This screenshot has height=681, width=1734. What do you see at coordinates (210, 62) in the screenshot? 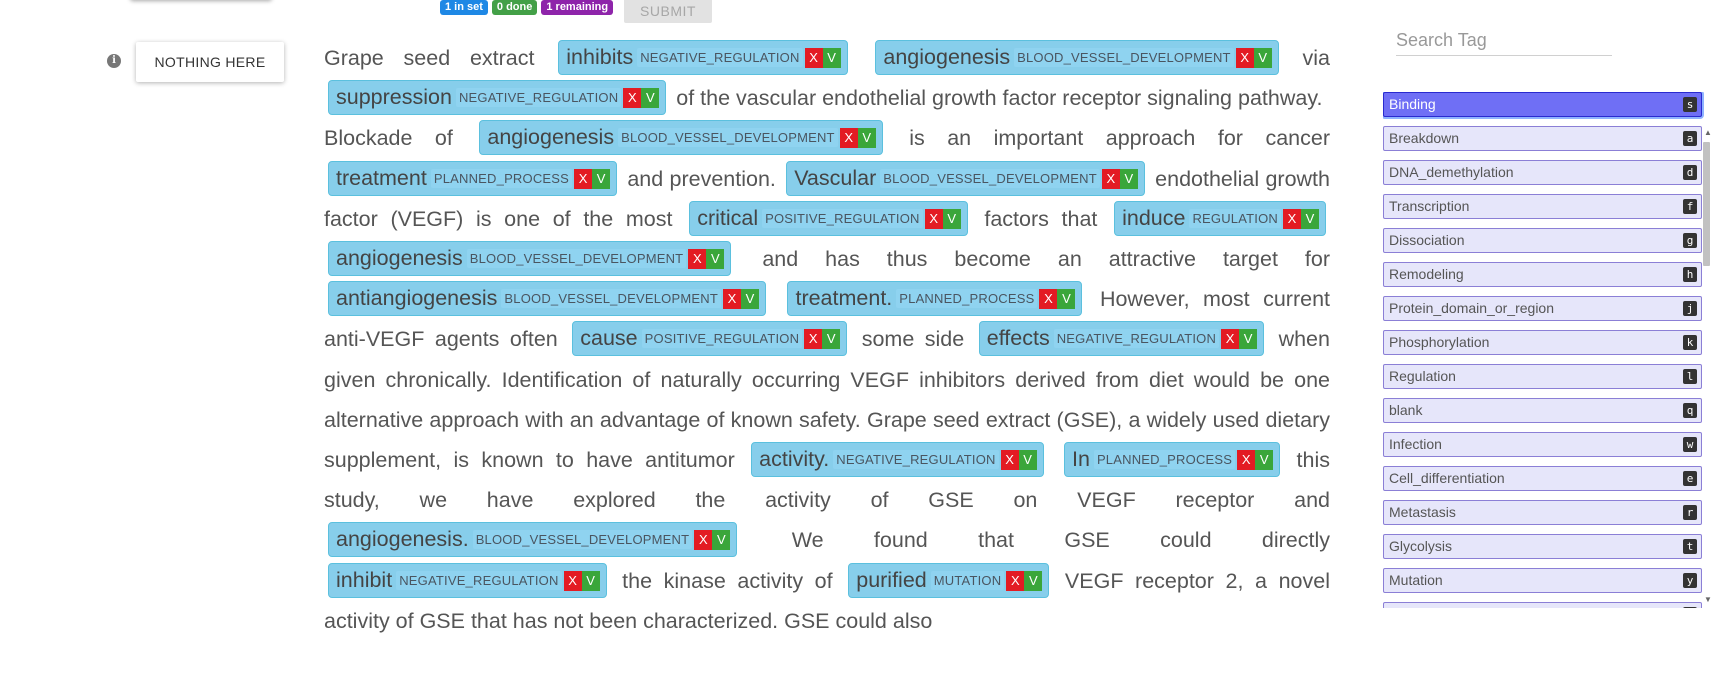
I see `nothing-here-button: NOTHING HERE` at bounding box center [210, 62].